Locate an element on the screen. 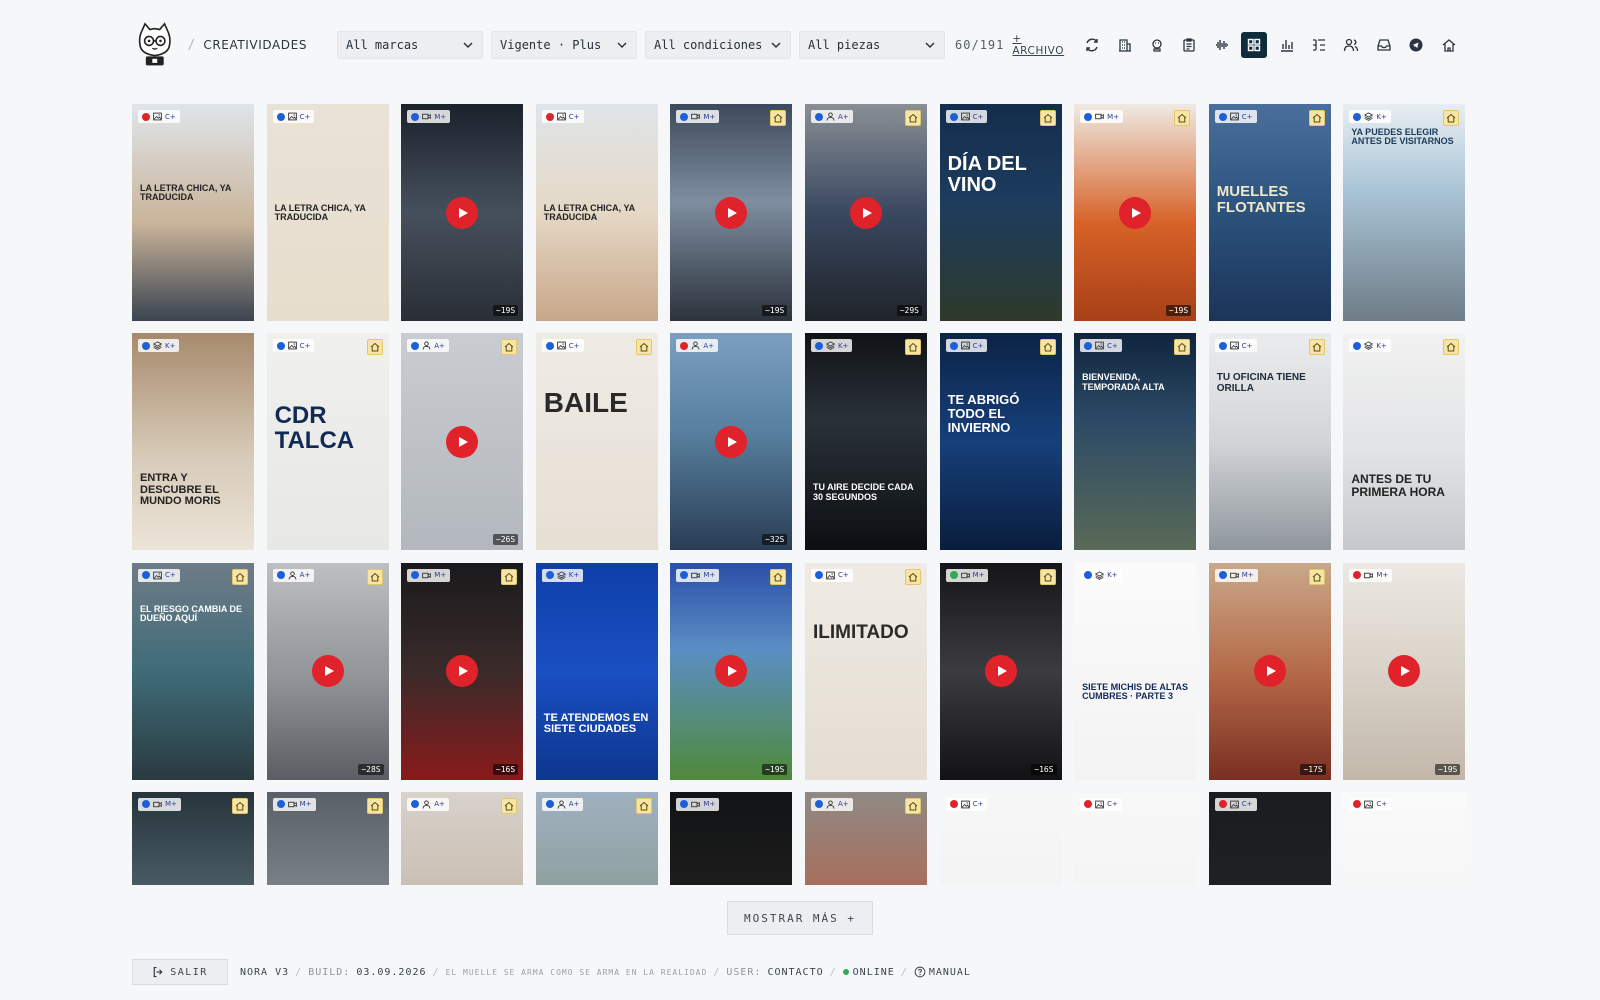 This screenshot has width=1600, height=1000. toolbar-button-list is located at coordinates (1319, 45).